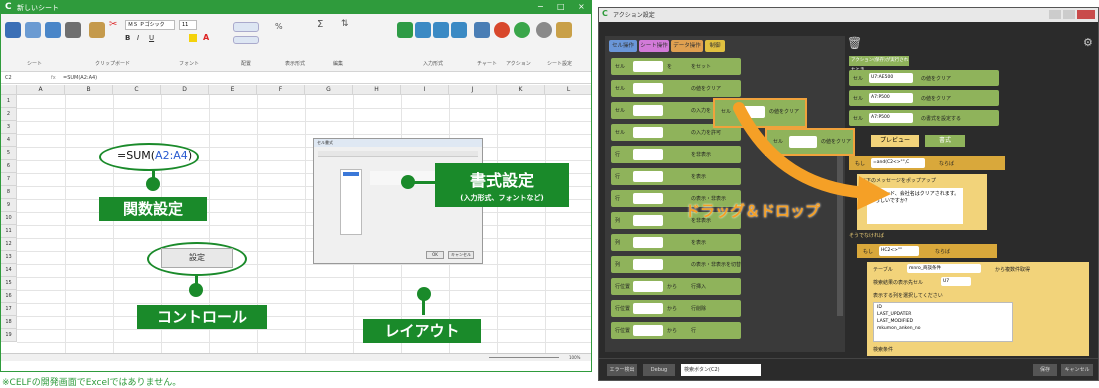 This screenshot has height=388, width=1099. I want to click on paste-icon, so click(53, 30).